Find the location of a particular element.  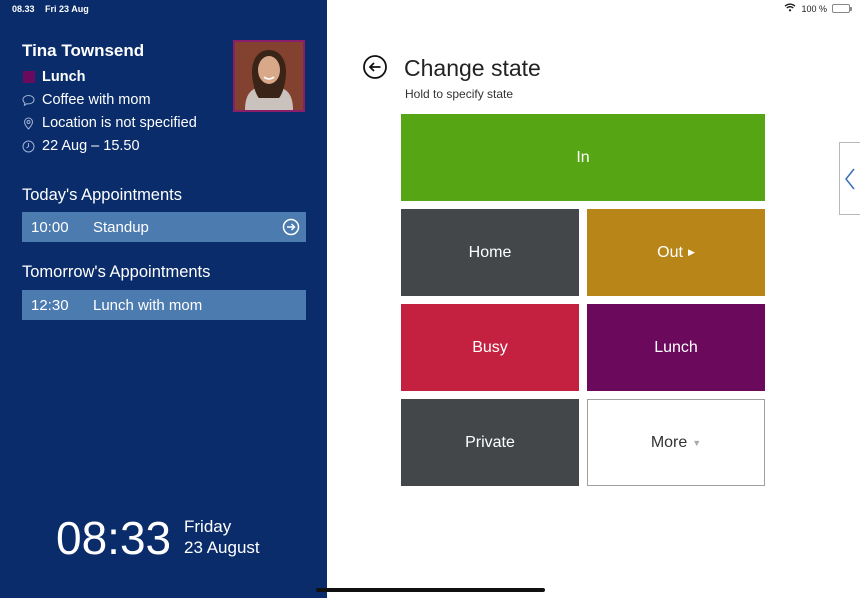

side-panel-toggle is located at coordinates (849, 178).